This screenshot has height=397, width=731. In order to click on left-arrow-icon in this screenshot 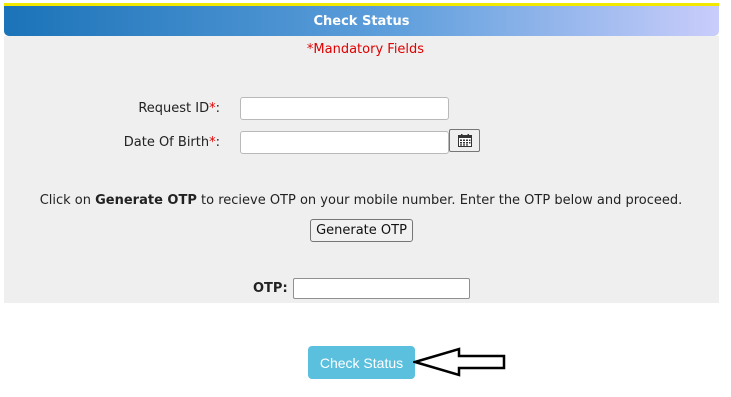, I will do `click(459, 362)`.